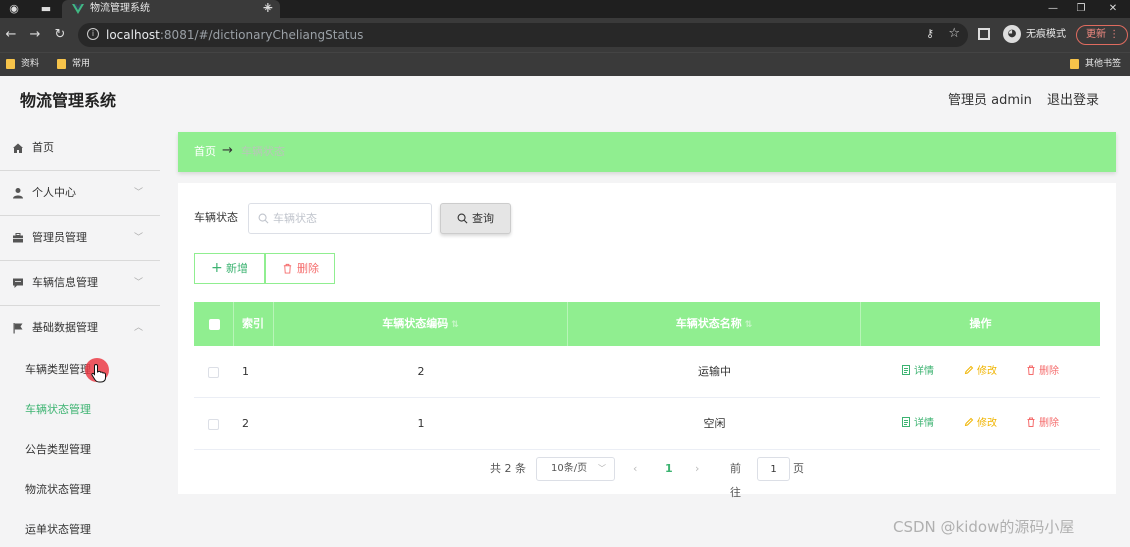  What do you see at coordinates (58, 449) in the screenshot?
I see `sidebar-subitem-label: 公告类型管理` at bounding box center [58, 449].